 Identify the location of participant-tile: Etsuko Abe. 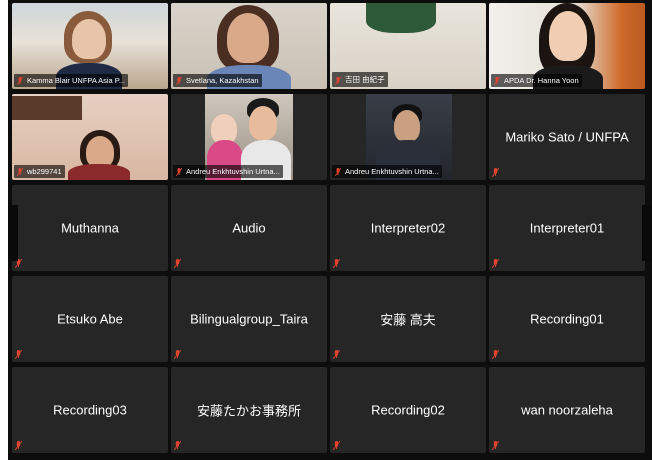
(90, 319).